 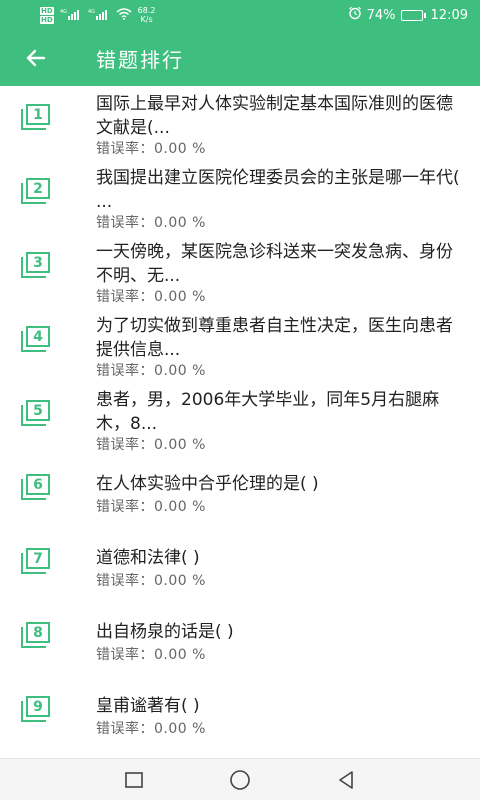 I want to click on square-icon, so click(x=134, y=779).